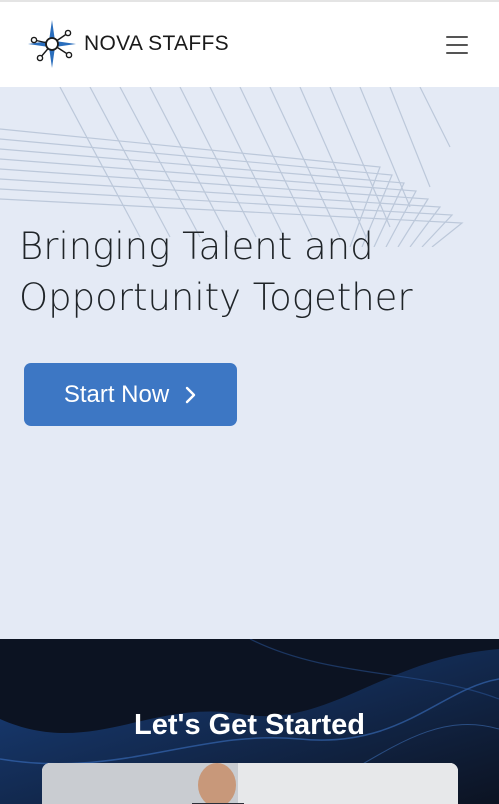 This screenshot has height=804, width=499. Describe the element at coordinates (457, 45) in the screenshot. I see `hamburger-menu-icon` at that location.